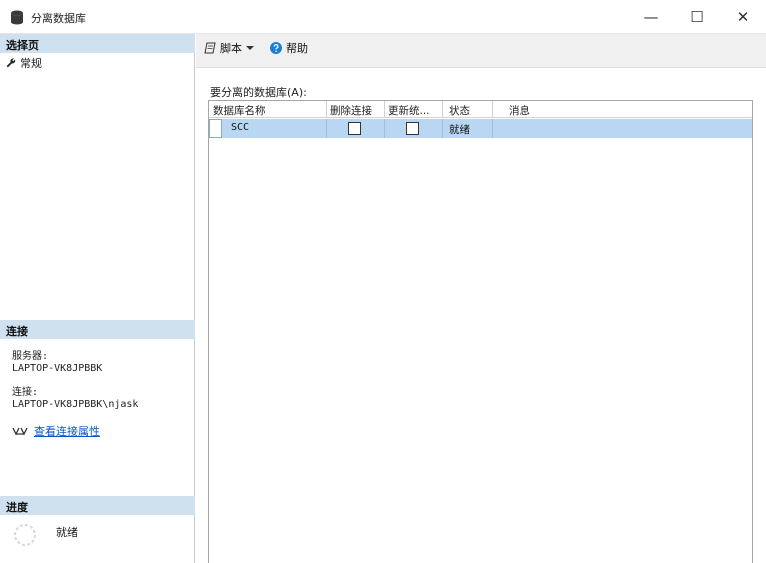  I want to click on cell-database-name: SCC, so click(240, 127).